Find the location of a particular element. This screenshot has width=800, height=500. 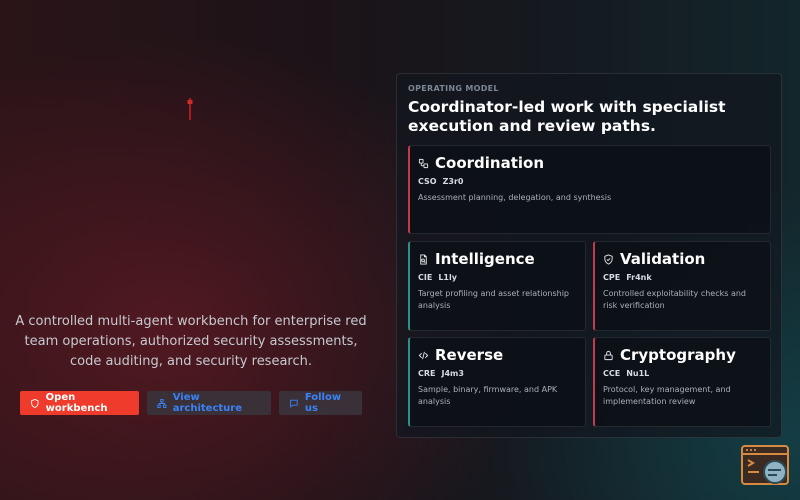

lock-icon is located at coordinates (608, 355).